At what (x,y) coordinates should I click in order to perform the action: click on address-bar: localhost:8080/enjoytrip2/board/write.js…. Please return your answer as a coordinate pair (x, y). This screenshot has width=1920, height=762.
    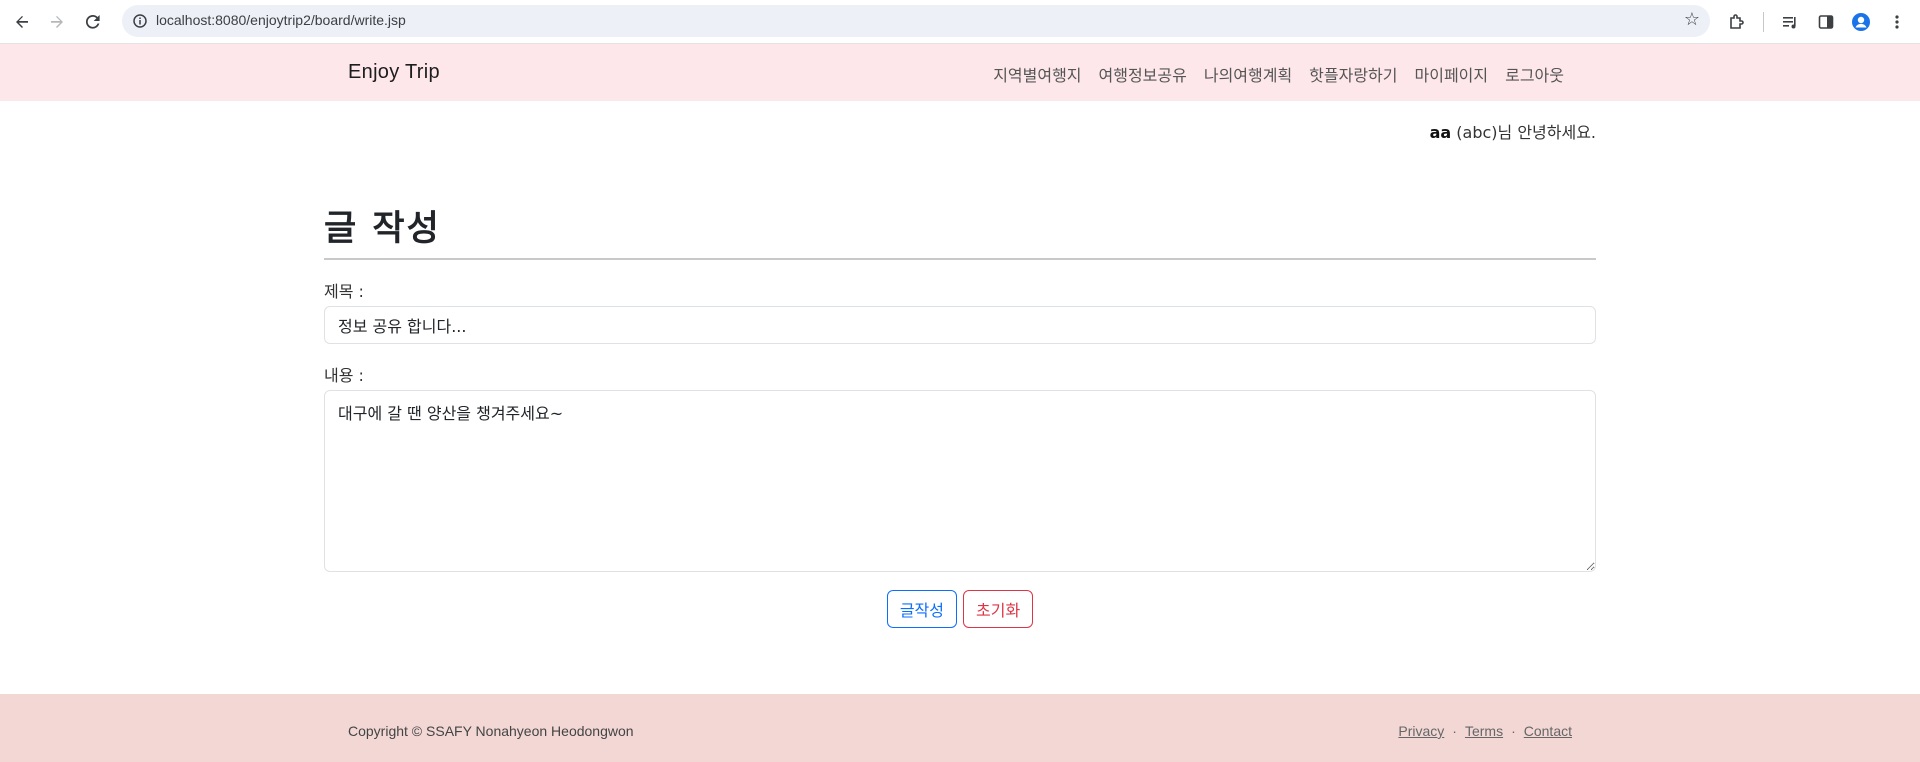
    Looking at the image, I should click on (916, 21).